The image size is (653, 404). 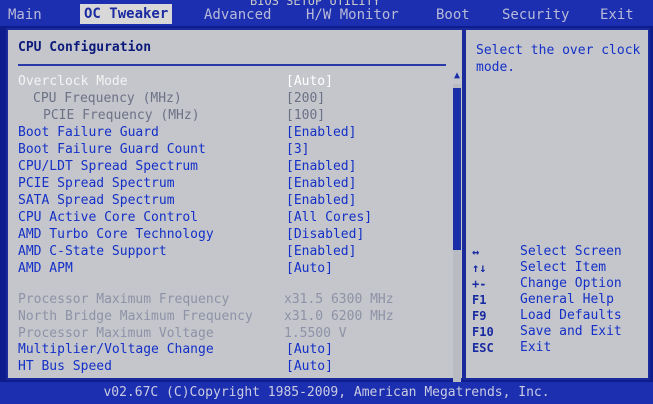 What do you see at coordinates (232, 65) in the screenshot?
I see `section-divider` at bounding box center [232, 65].